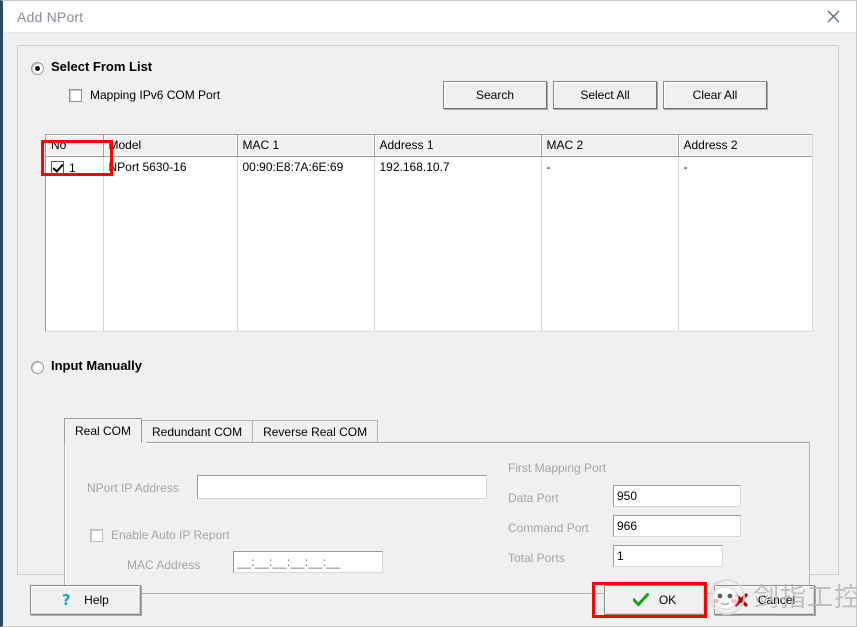 Image resolution: width=857 pixels, height=627 pixels. What do you see at coordinates (764, 600) in the screenshot?
I see `cancel-button: Cancel` at bounding box center [764, 600].